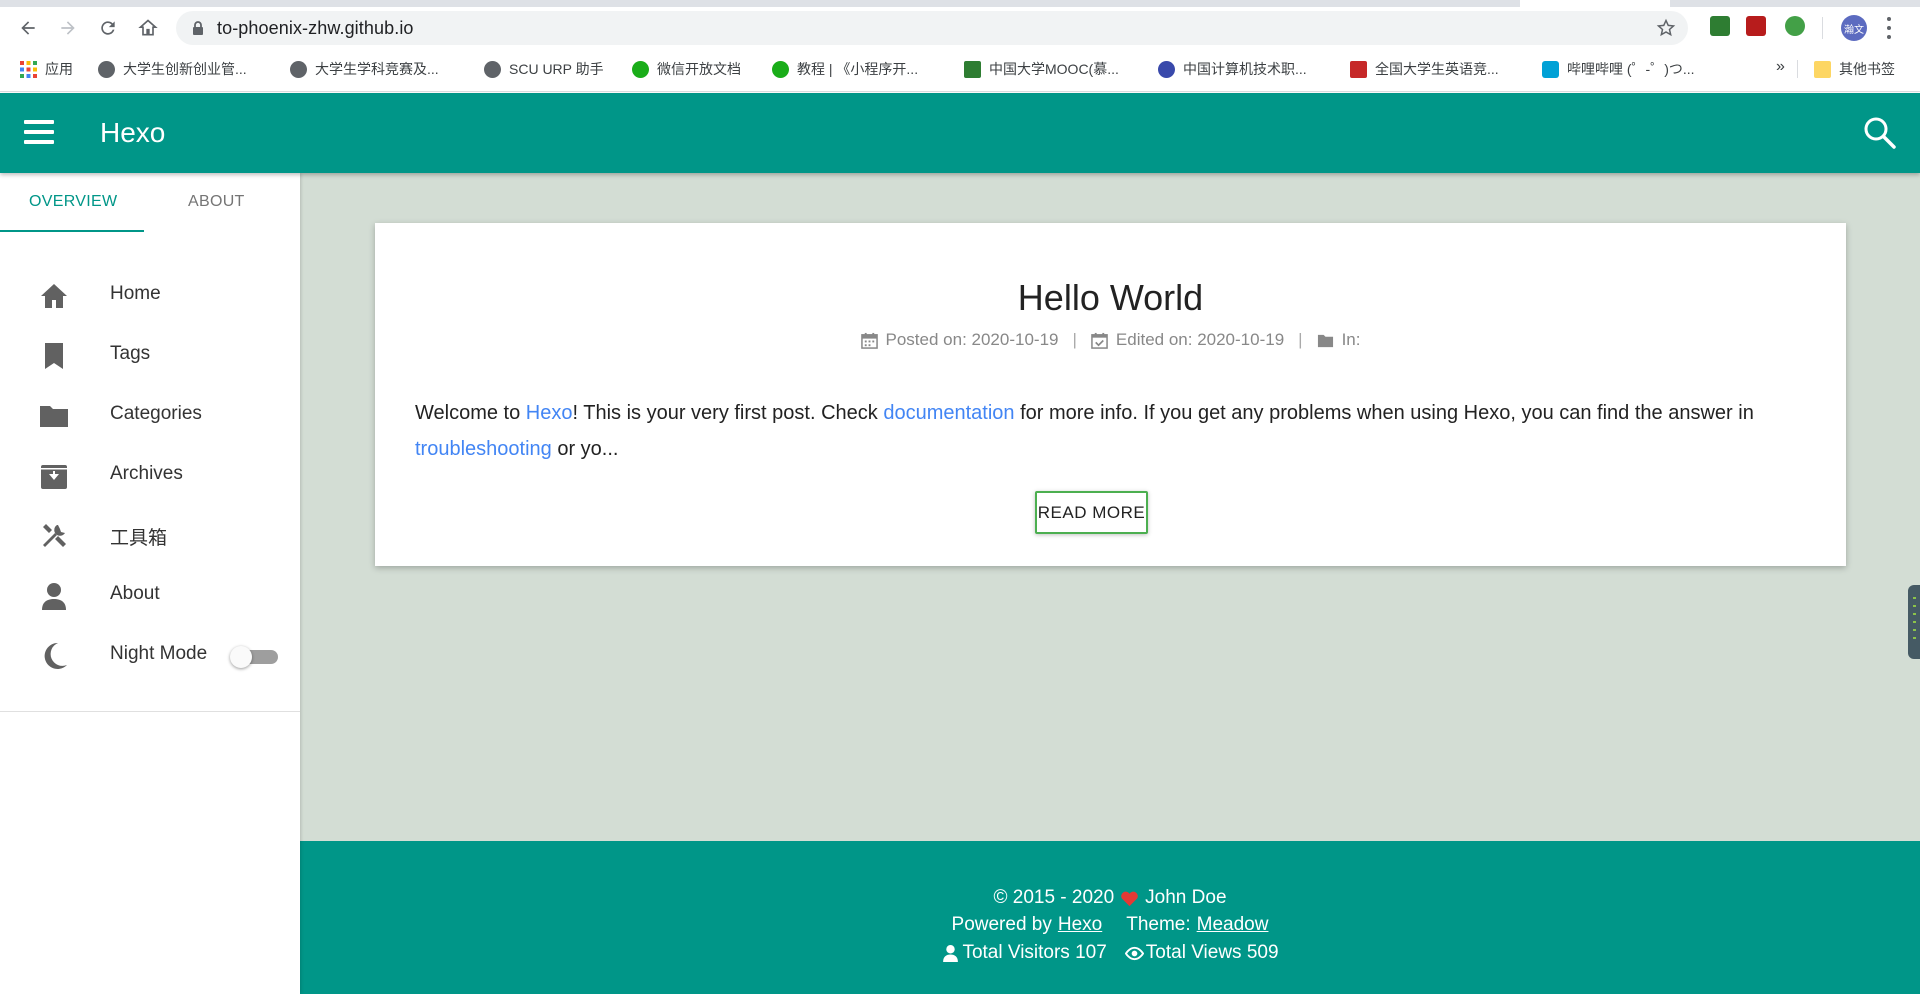 This screenshot has width=1920, height=994. What do you see at coordinates (1854, 69) in the screenshot?
I see `other-bookmarks-folder: 其他书签` at bounding box center [1854, 69].